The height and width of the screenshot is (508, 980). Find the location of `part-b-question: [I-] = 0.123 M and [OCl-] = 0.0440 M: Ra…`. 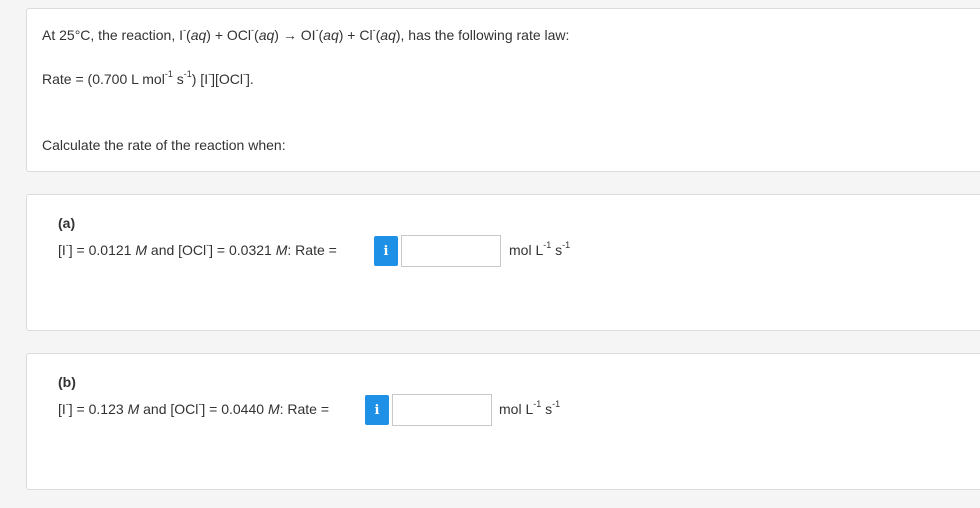

part-b-question: [I-] = 0.123 M and [OCl-] = 0.0440 M: Ra… is located at coordinates (194, 408).